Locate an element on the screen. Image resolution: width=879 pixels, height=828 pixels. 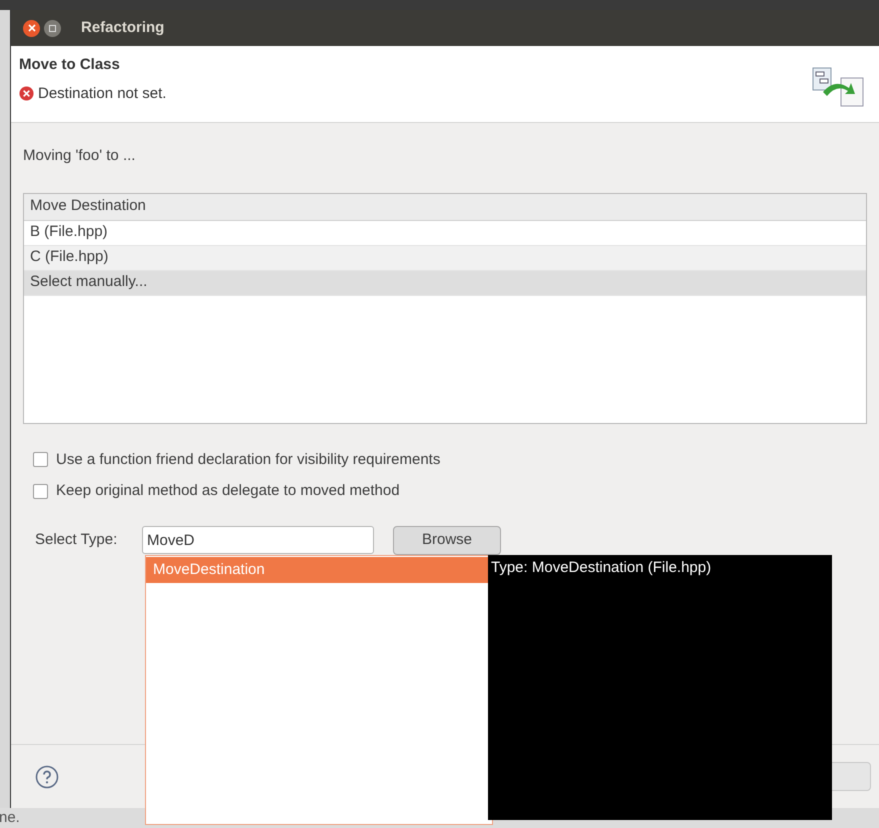
table-row: C (File.hpp) is located at coordinates (445, 258).